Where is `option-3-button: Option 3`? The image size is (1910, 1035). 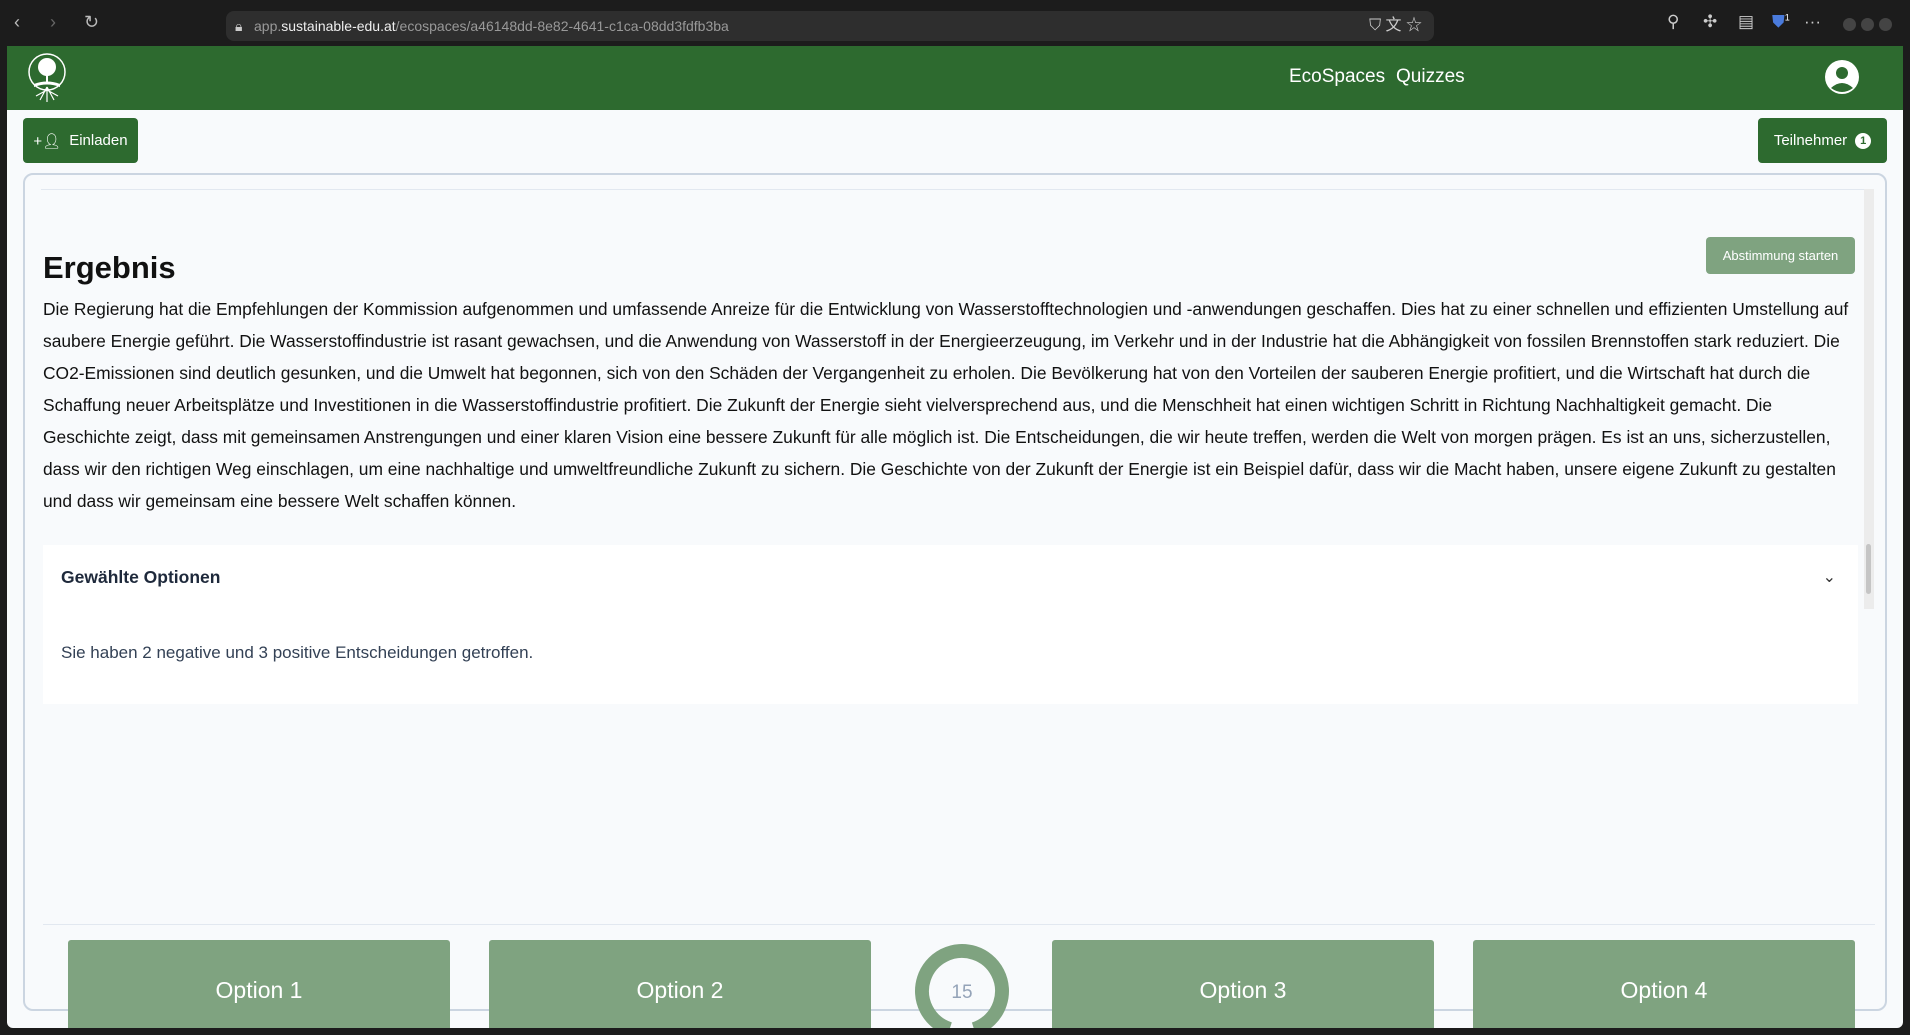 option-3-button: Option 3 is located at coordinates (1243, 984).